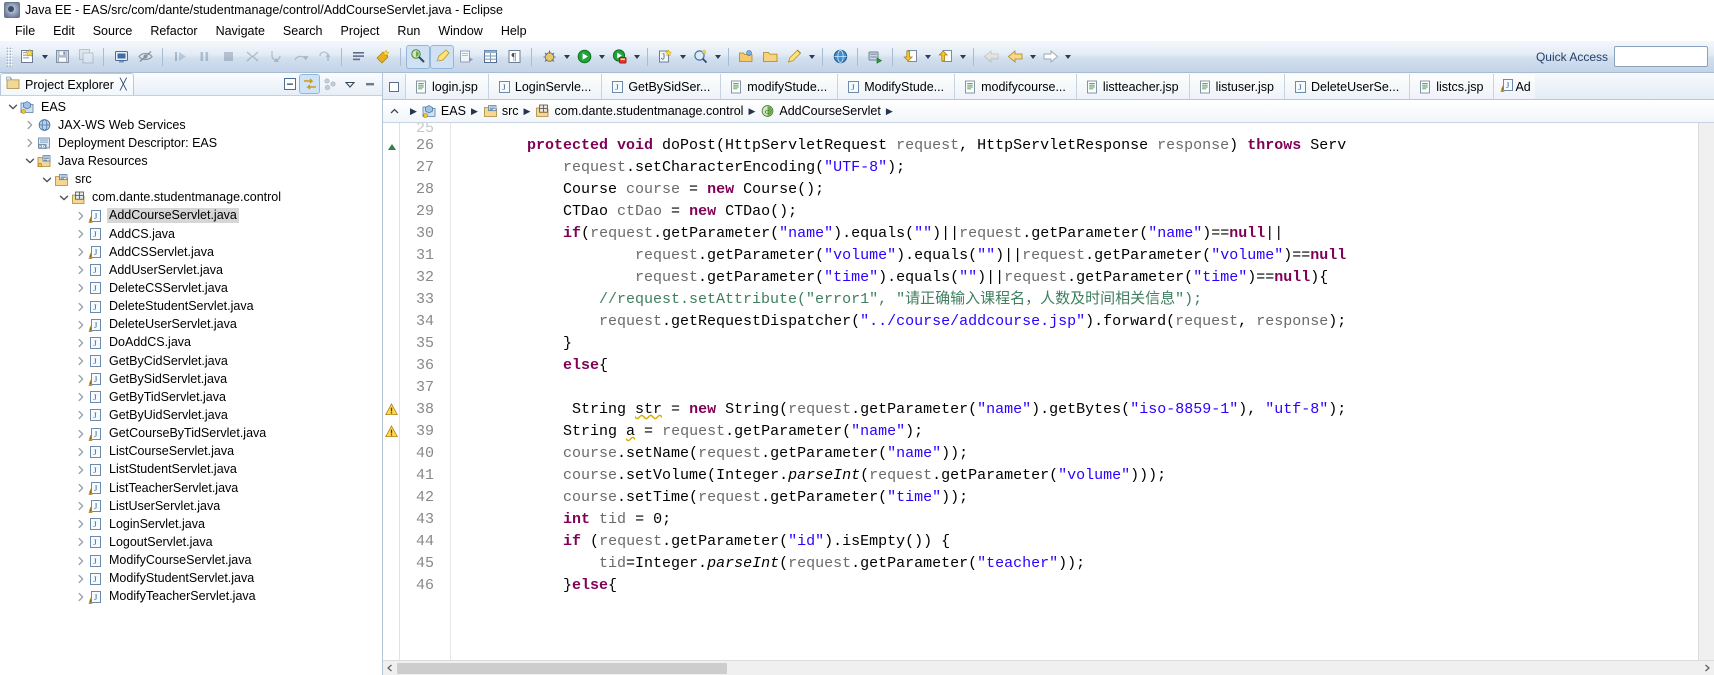 This screenshot has height=675, width=1714. What do you see at coordinates (770, 57) in the screenshot?
I see `open-folder-button` at bounding box center [770, 57].